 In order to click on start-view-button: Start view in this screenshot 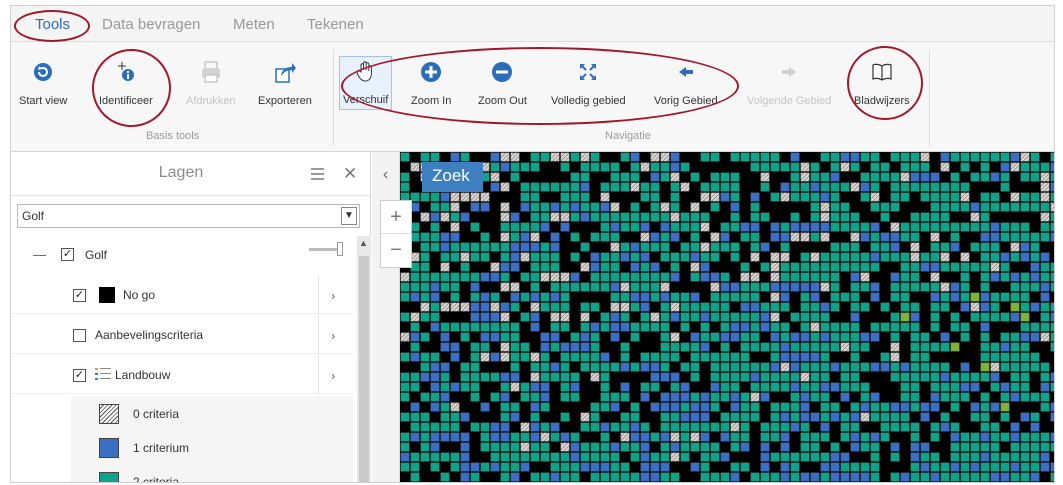, I will do `click(43, 83)`.